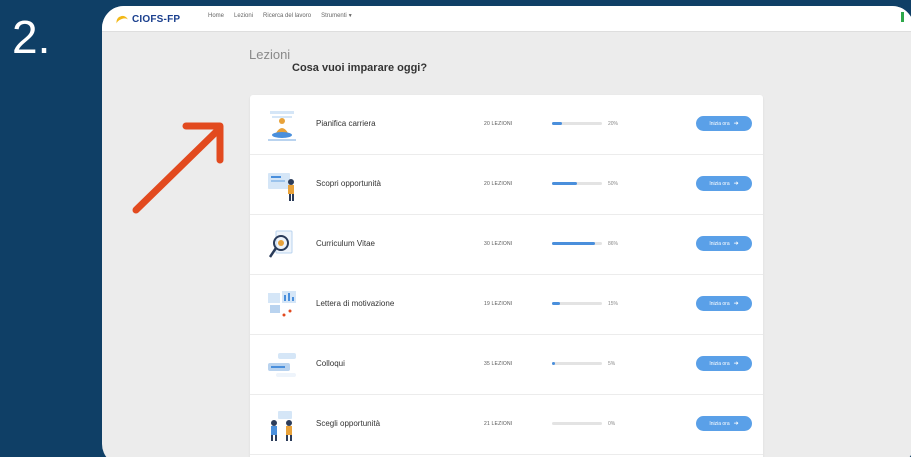 This screenshot has height=457, width=911. Describe the element at coordinates (345, 243) in the screenshot. I see `lesson-title: Curriculum Vitae` at that location.